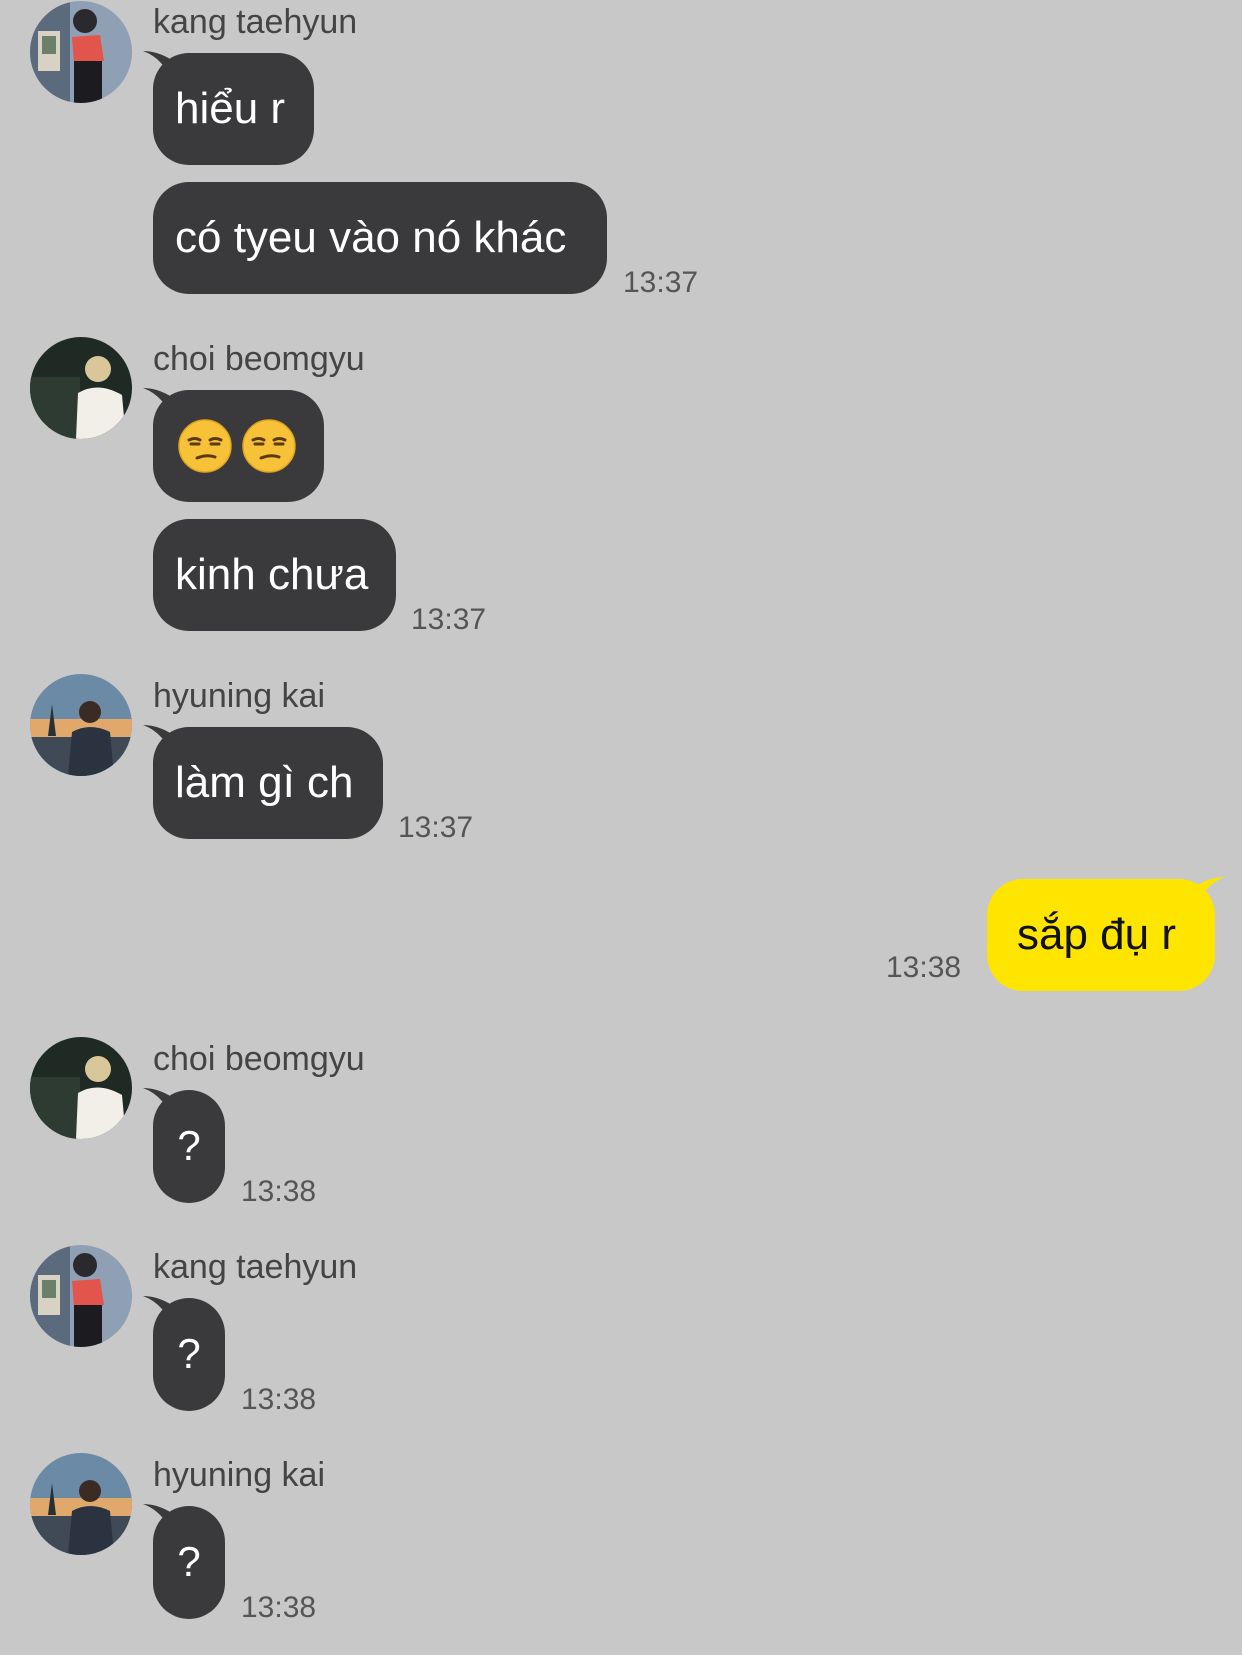 This screenshot has width=1242, height=1655. I want to click on message-bubble: làm gì ch, so click(263, 782).